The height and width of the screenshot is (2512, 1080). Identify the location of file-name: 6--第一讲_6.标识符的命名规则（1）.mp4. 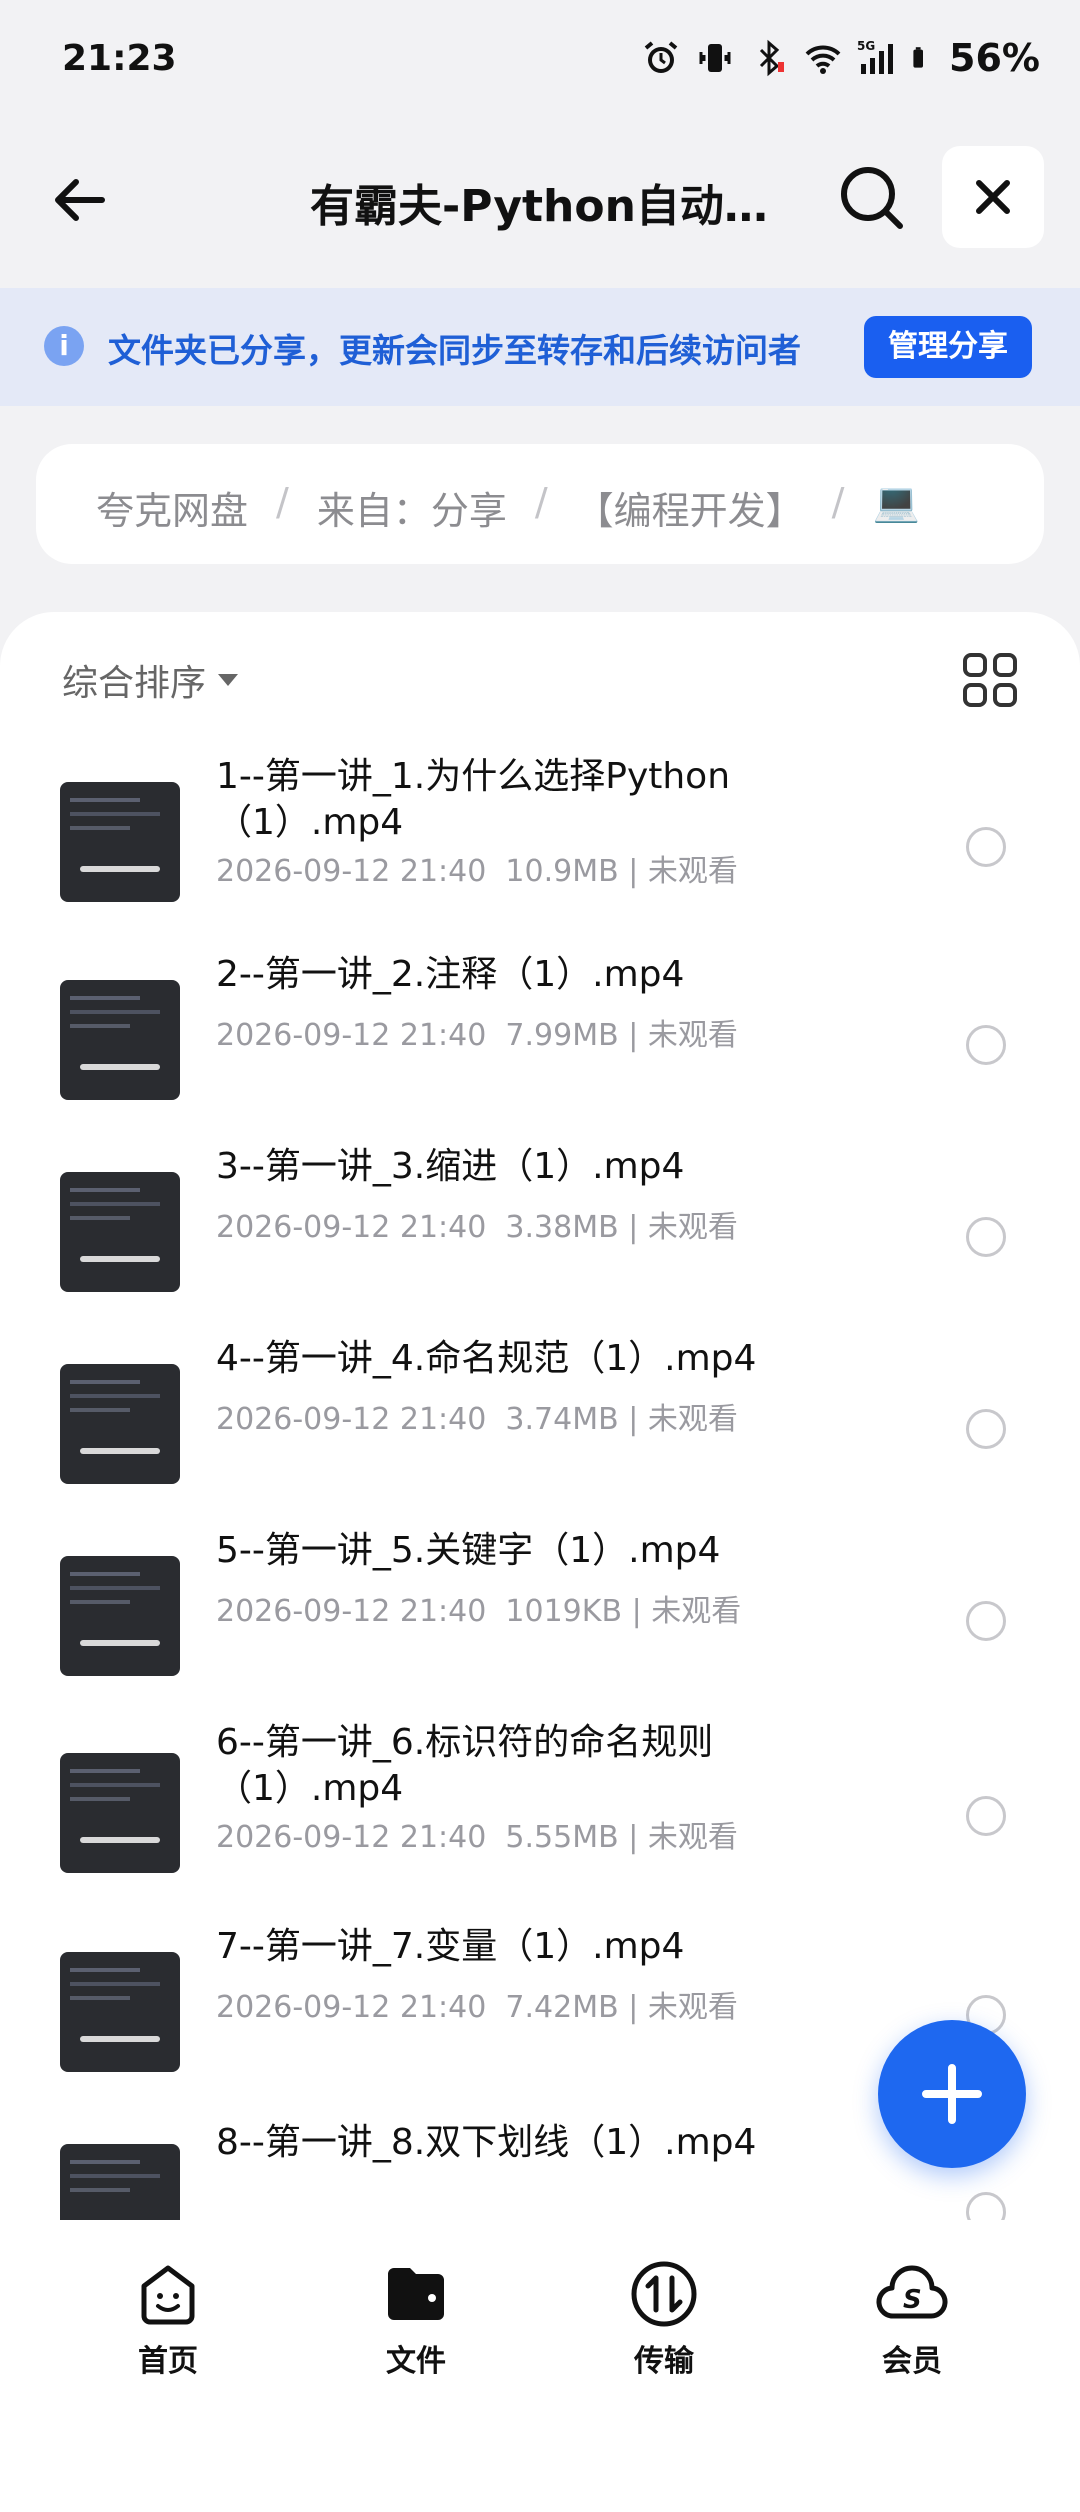
(465, 1765).